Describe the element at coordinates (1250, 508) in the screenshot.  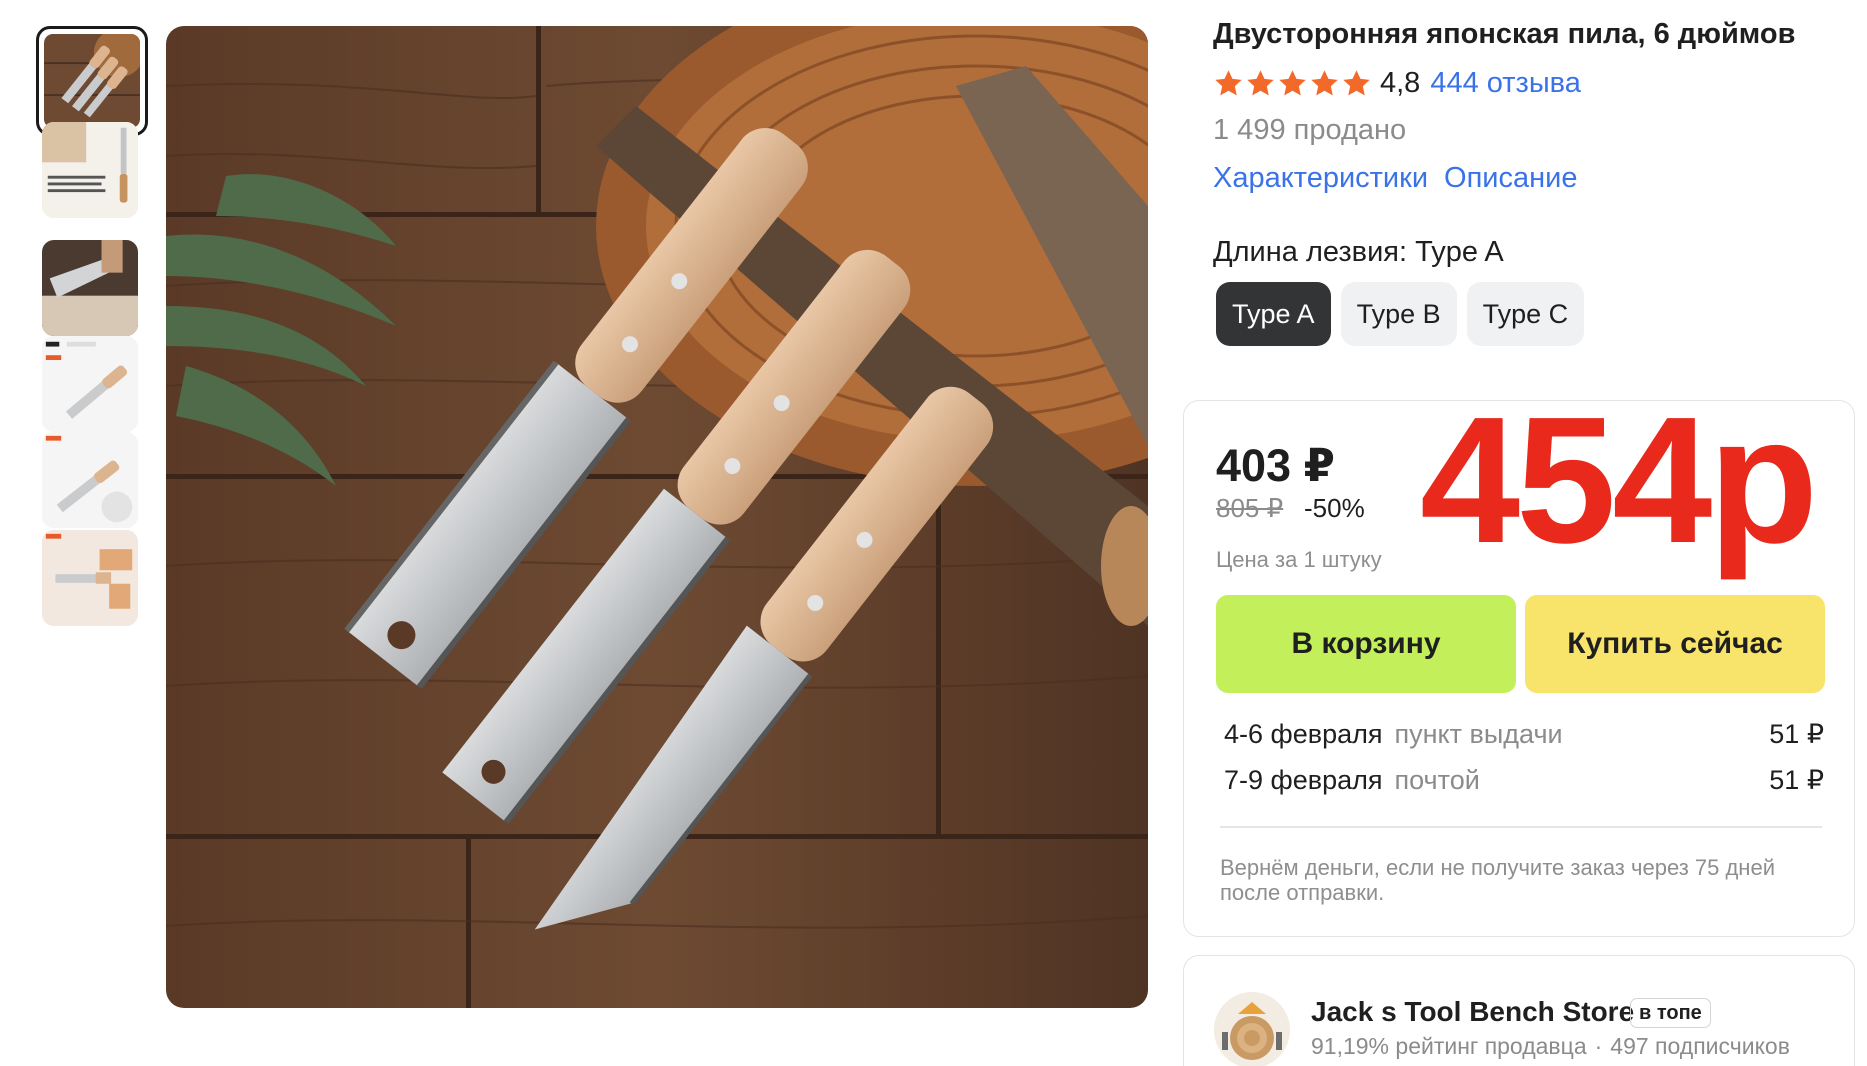
I see `old-price: 805 ₽` at that location.